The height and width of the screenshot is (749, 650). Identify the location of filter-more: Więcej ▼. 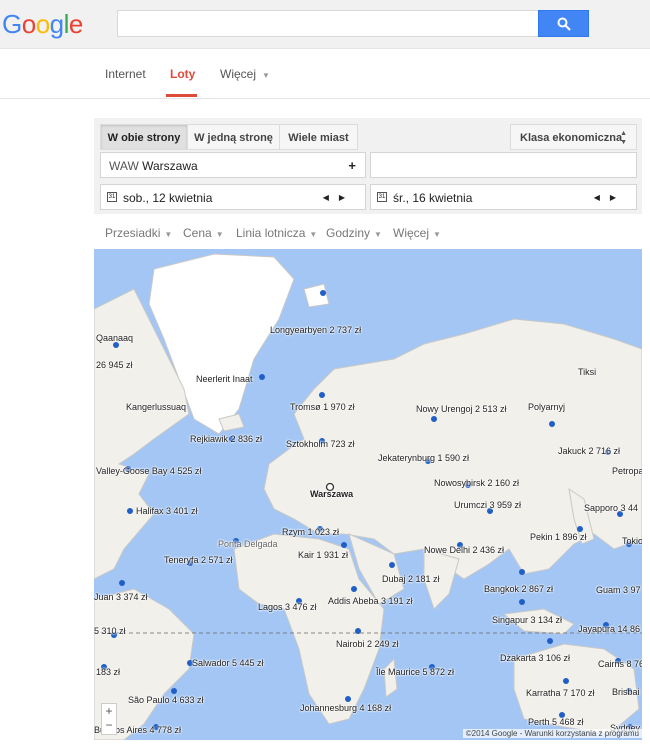
(417, 233).